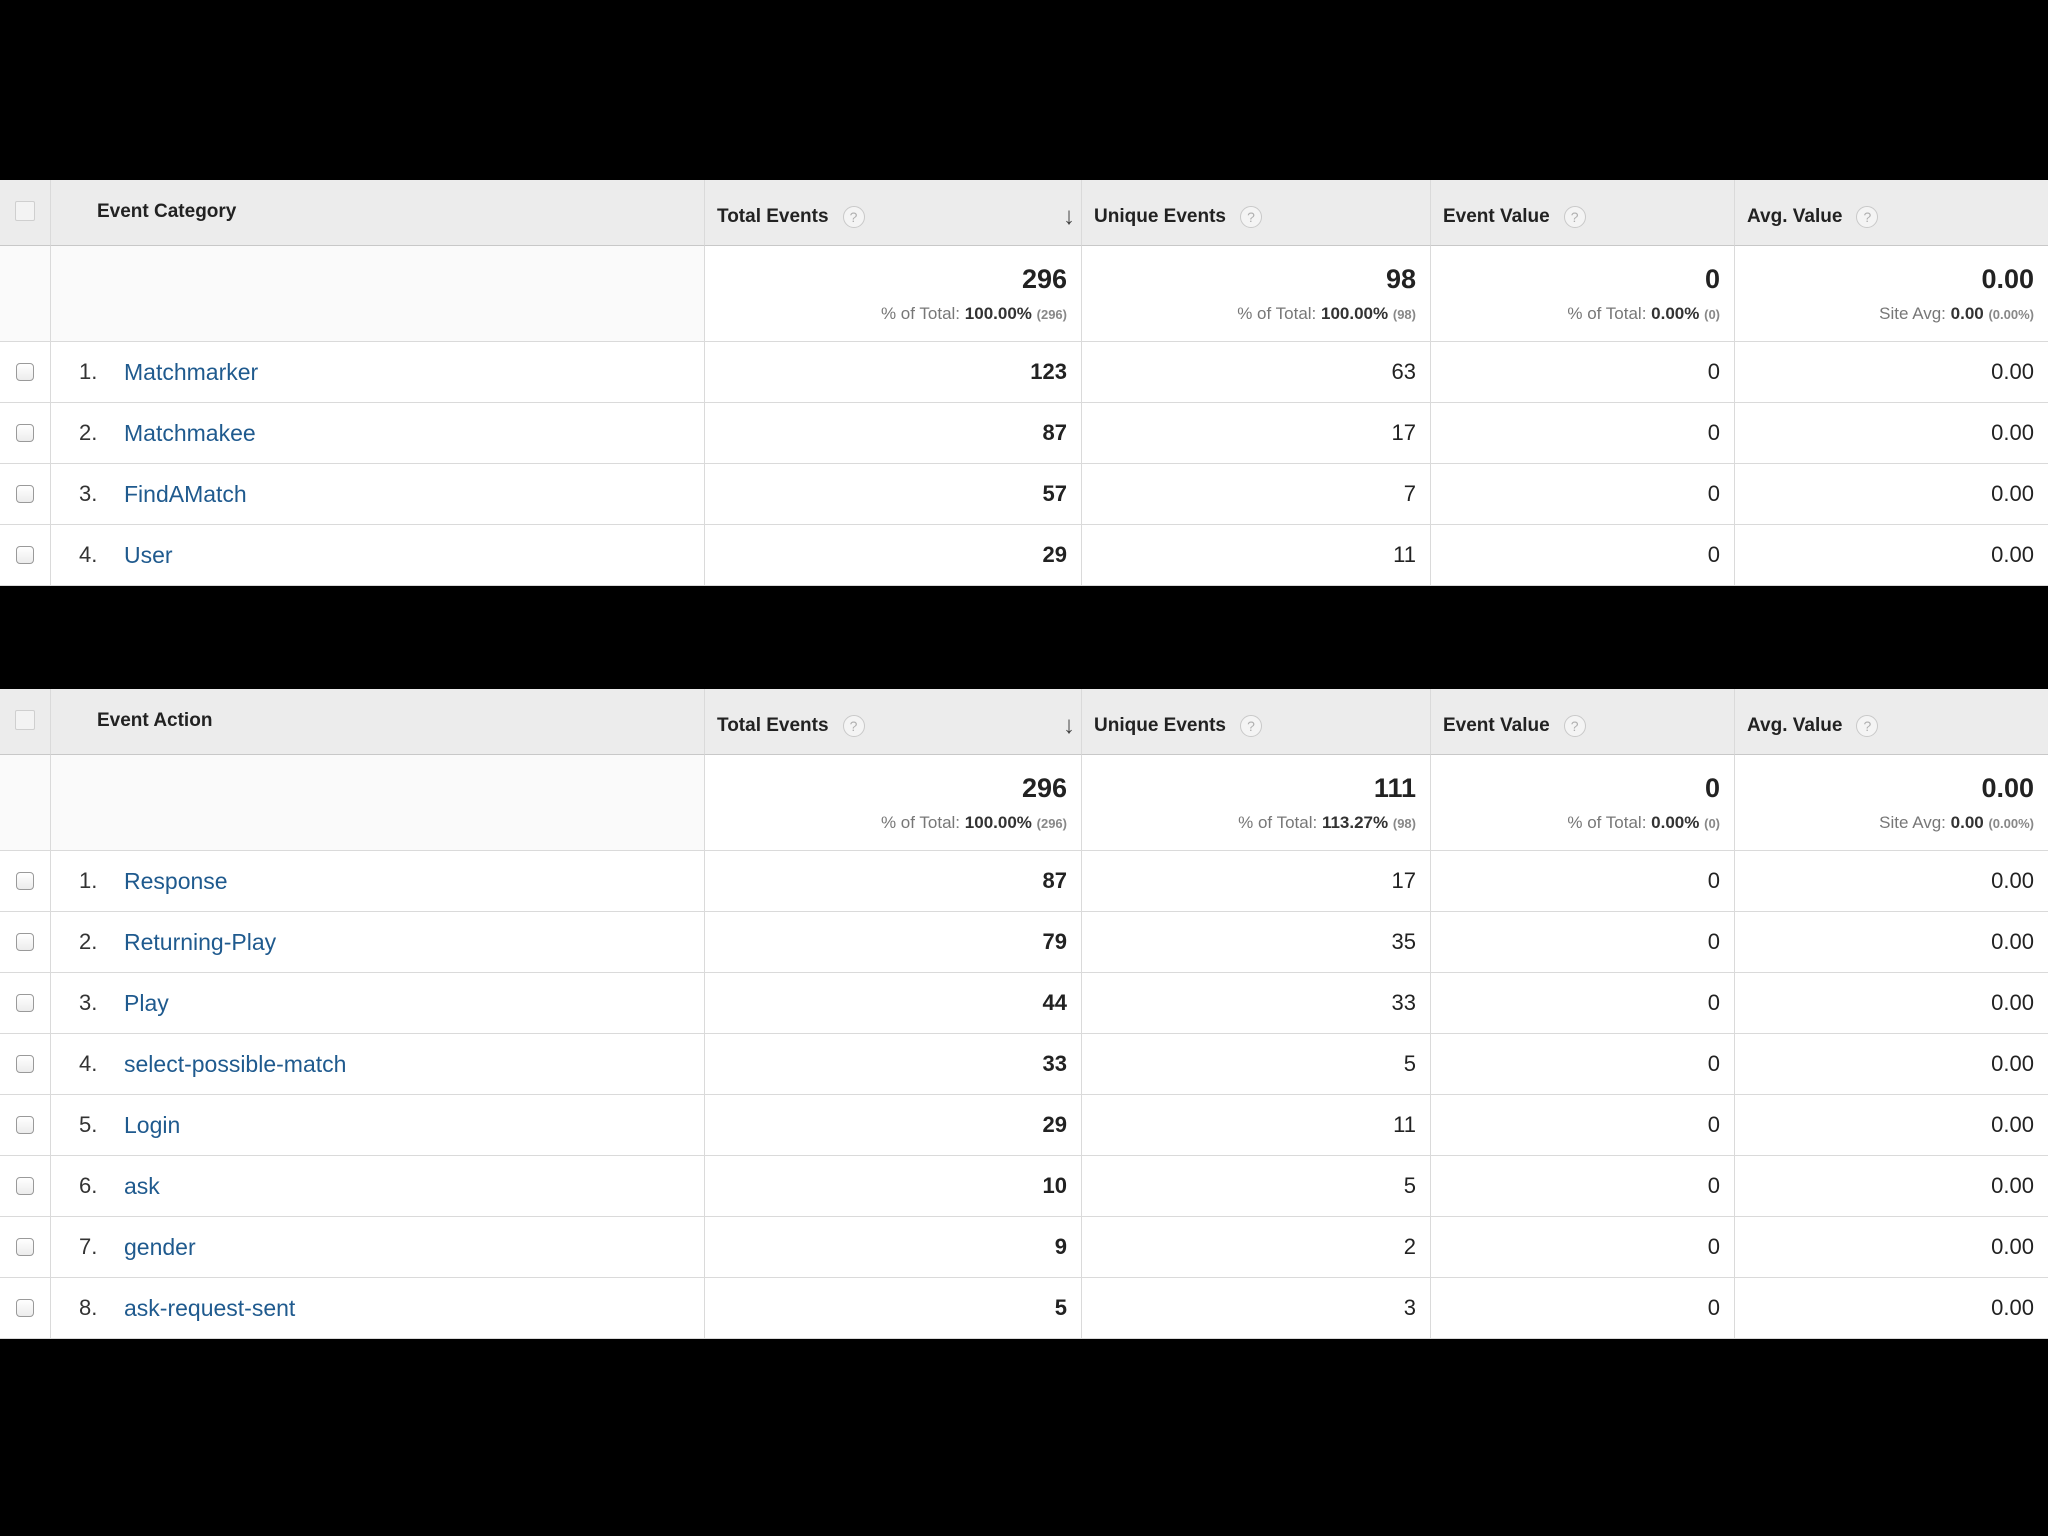 The image size is (2048, 1536). I want to click on row-dimension-link: FindAMatch, so click(185, 494).